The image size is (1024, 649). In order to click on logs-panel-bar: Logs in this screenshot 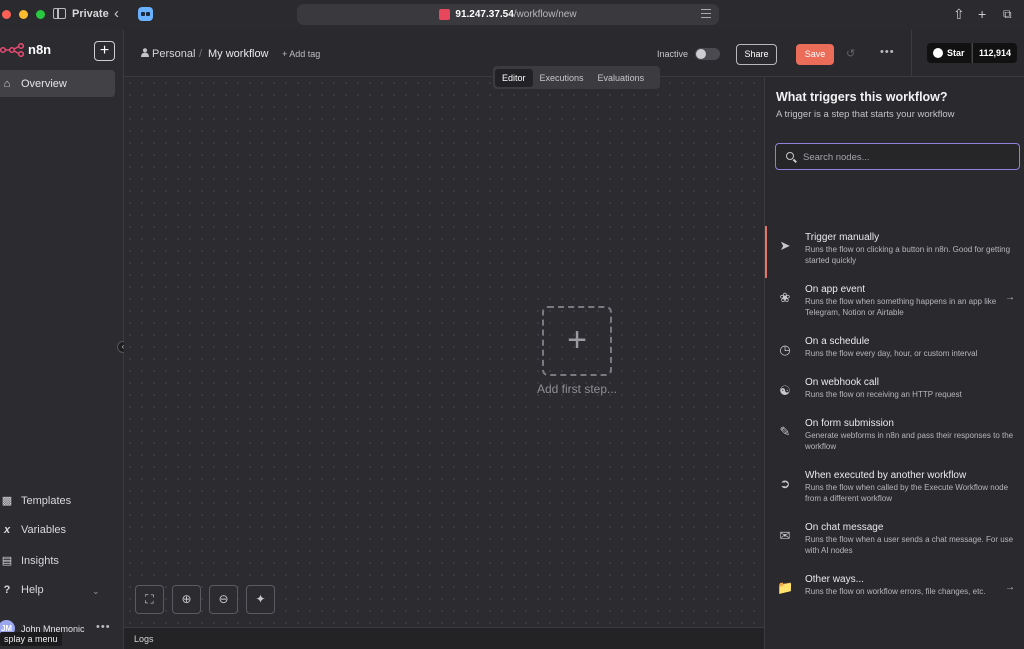, I will do `click(444, 638)`.